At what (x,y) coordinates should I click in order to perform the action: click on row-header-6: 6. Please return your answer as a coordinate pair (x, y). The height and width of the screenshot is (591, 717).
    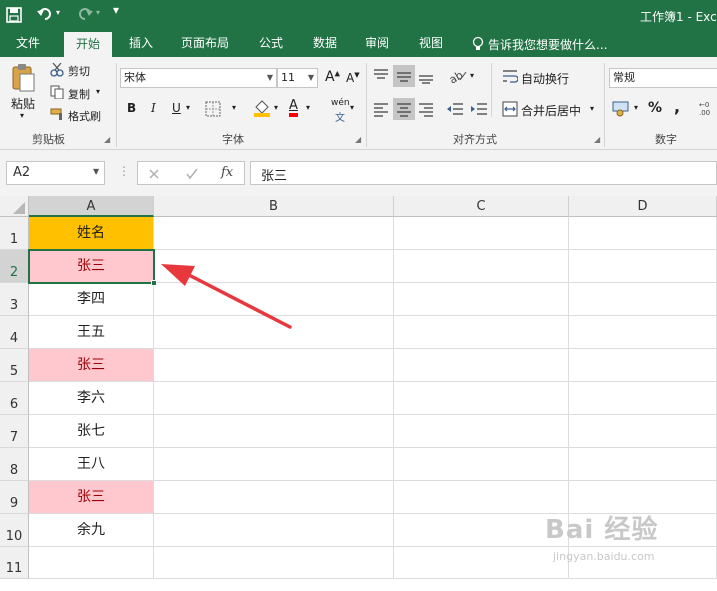
    Looking at the image, I should click on (14, 398).